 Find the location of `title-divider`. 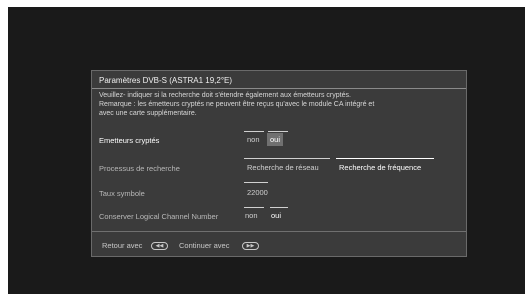

title-divider is located at coordinates (279, 88).